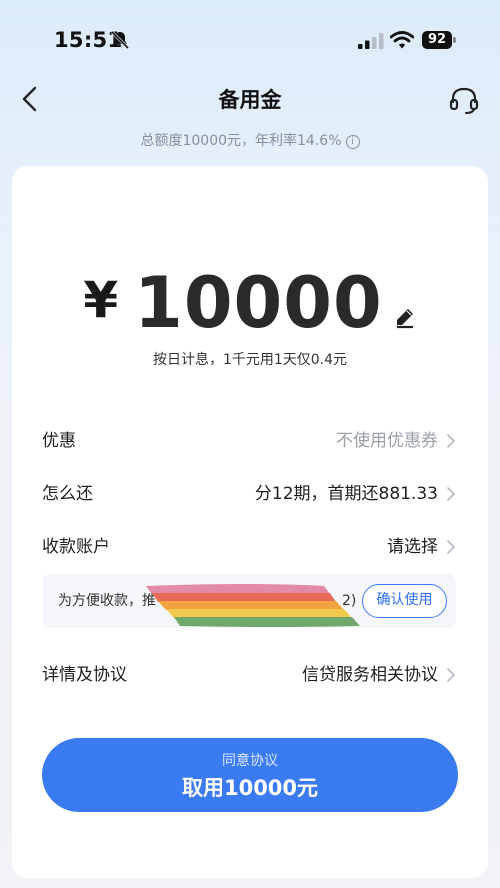 Image resolution: width=500 pixels, height=888 pixels. I want to click on headset-icon, so click(464, 100).